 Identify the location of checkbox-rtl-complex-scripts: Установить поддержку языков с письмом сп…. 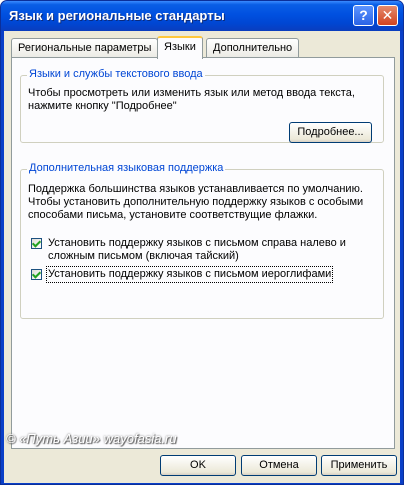
(203, 251).